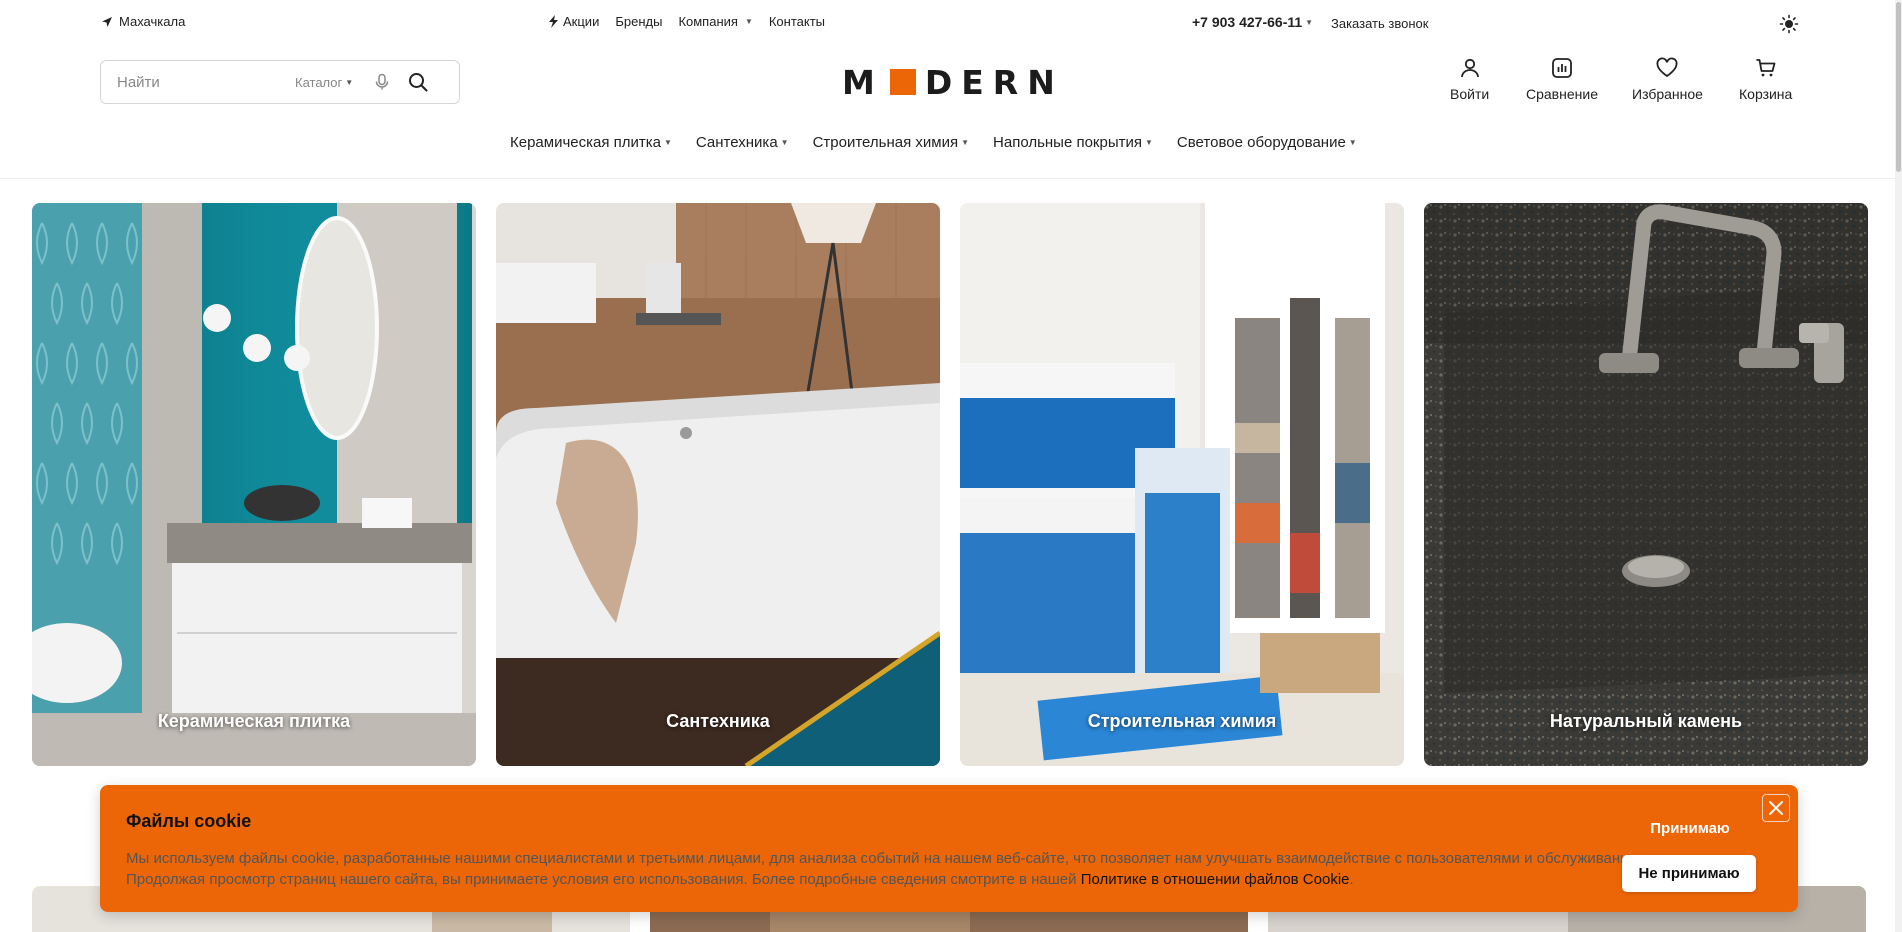  Describe the element at coordinates (1646, 721) in the screenshot. I see `category-tile-label: Натуральный камень` at that location.